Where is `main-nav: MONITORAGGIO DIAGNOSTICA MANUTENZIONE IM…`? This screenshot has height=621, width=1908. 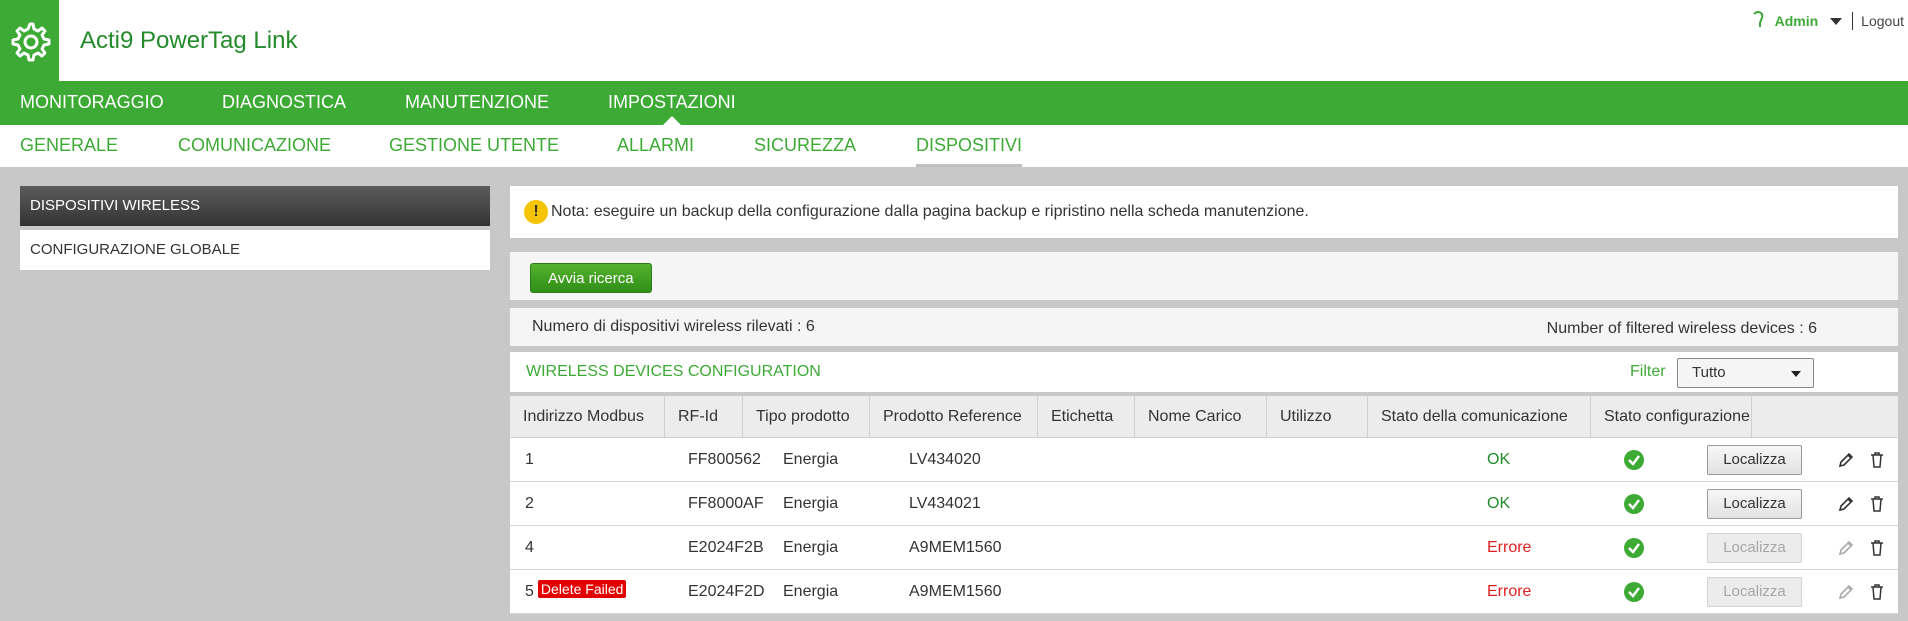 main-nav: MONITORAGGIO DIAGNOSTICA MANUTENZIONE IM… is located at coordinates (954, 103).